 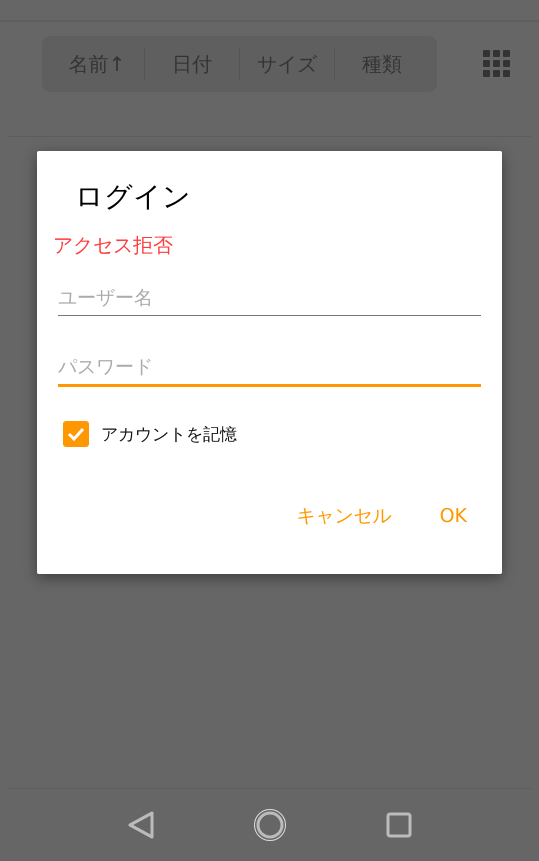 I want to click on home-icon, so click(x=269, y=825).